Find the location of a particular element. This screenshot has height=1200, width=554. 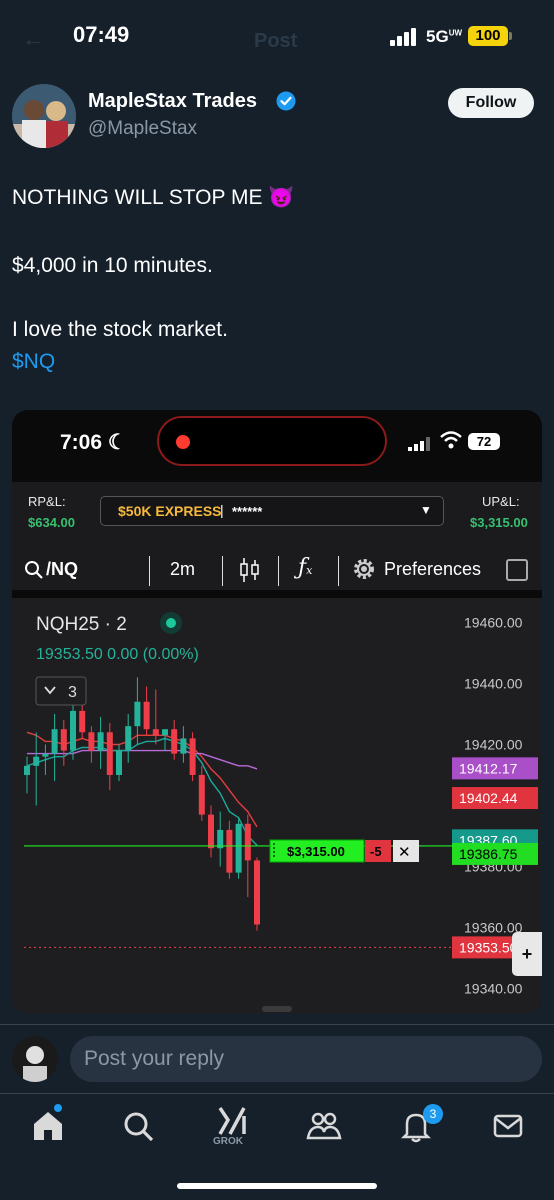

grok-label: GROK is located at coordinates (228, 1141).